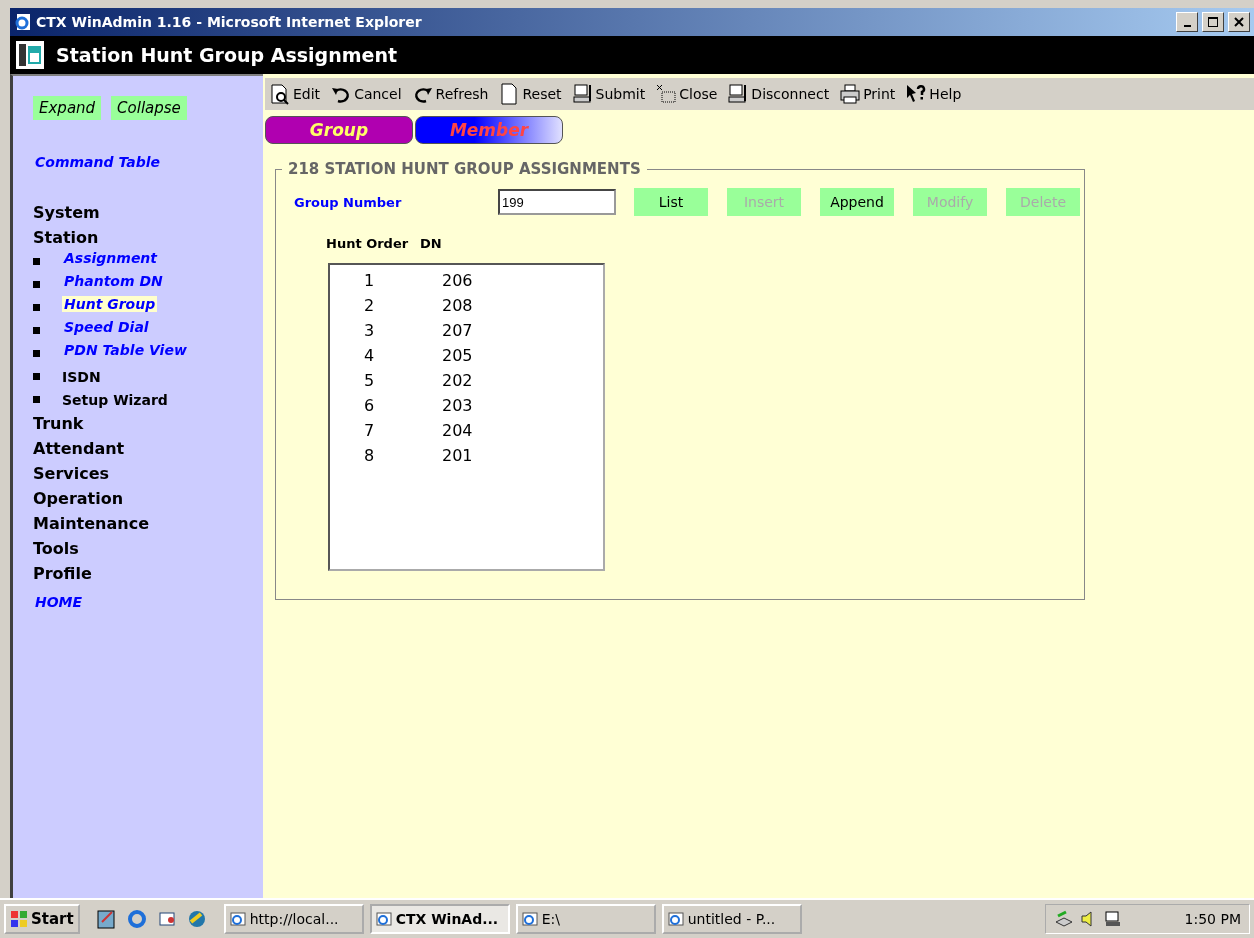 Image resolution: width=1254 pixels, height=938 pixels. What do you see at coordinates (867, 94) in the screenshot?
I see `toolbar-button: Print` at bounding box center [867, 94].